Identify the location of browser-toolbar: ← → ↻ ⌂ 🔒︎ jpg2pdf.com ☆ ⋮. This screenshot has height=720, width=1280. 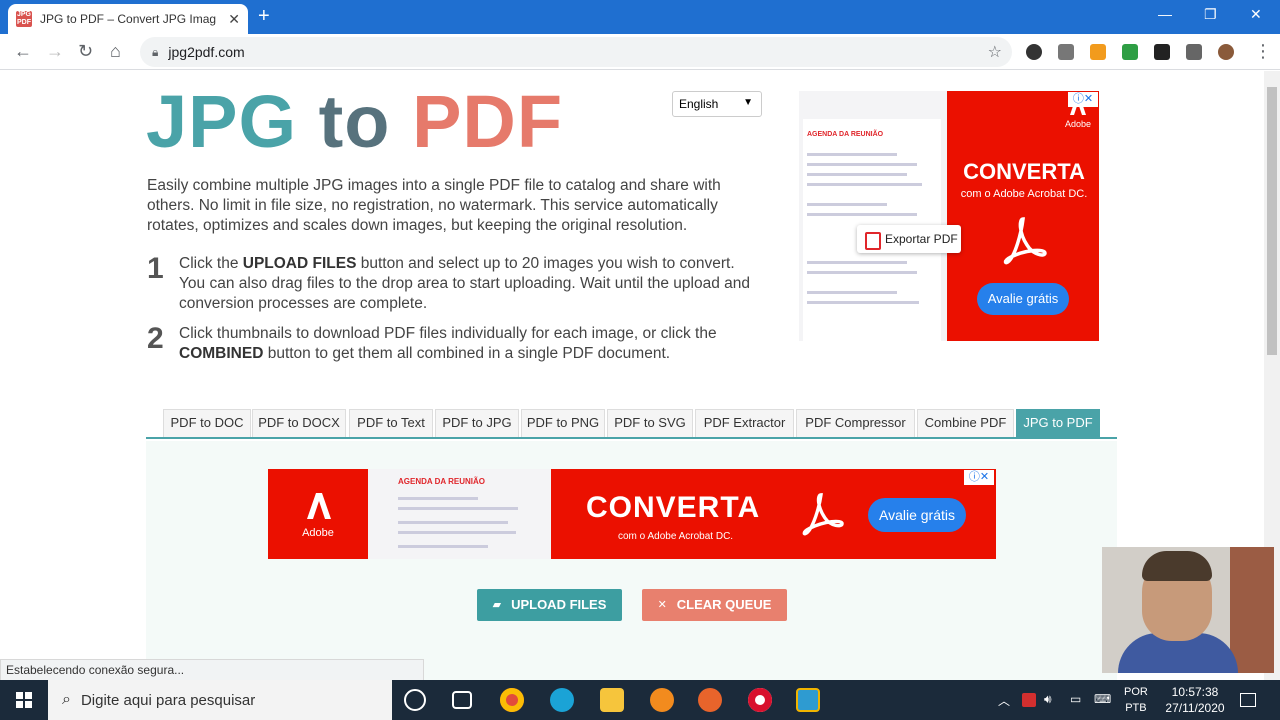
(640, 52).